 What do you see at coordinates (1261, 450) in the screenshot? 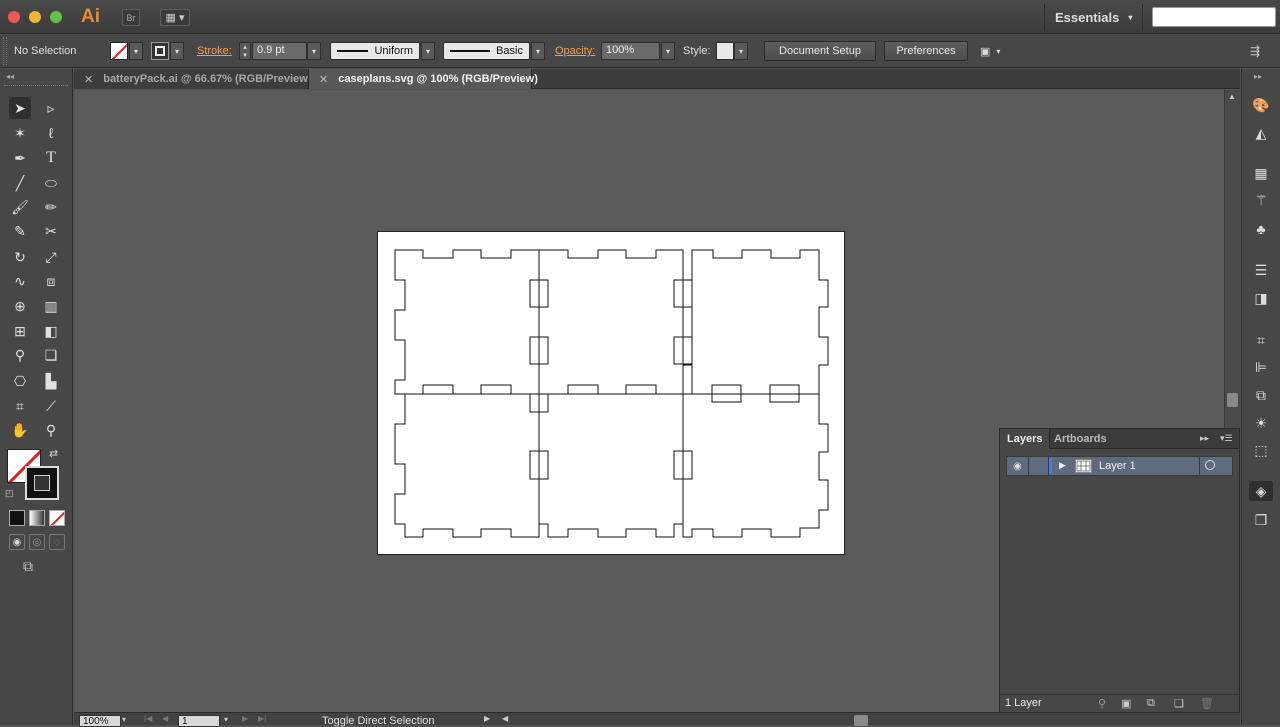
I see `graphic-styles-panel-icon: ⬚` at bounding box center [1261, 450].